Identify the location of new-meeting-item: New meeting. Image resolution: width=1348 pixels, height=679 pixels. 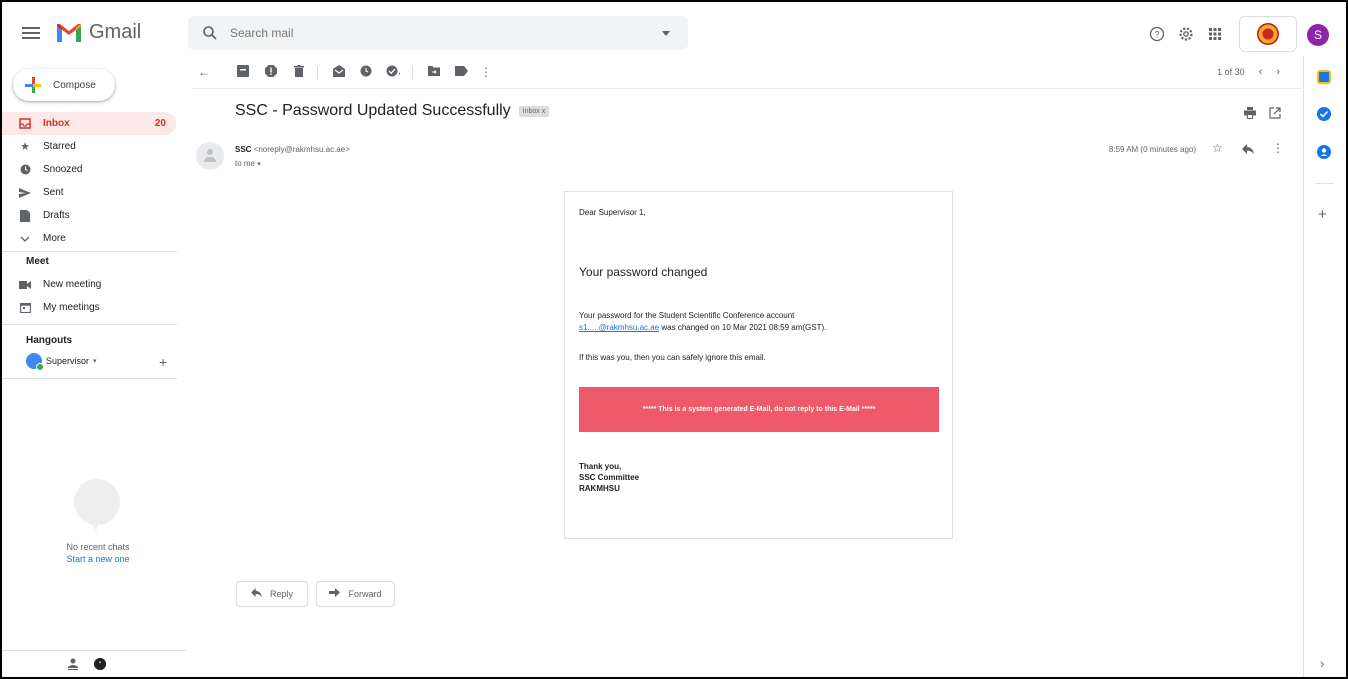
(89, 284).